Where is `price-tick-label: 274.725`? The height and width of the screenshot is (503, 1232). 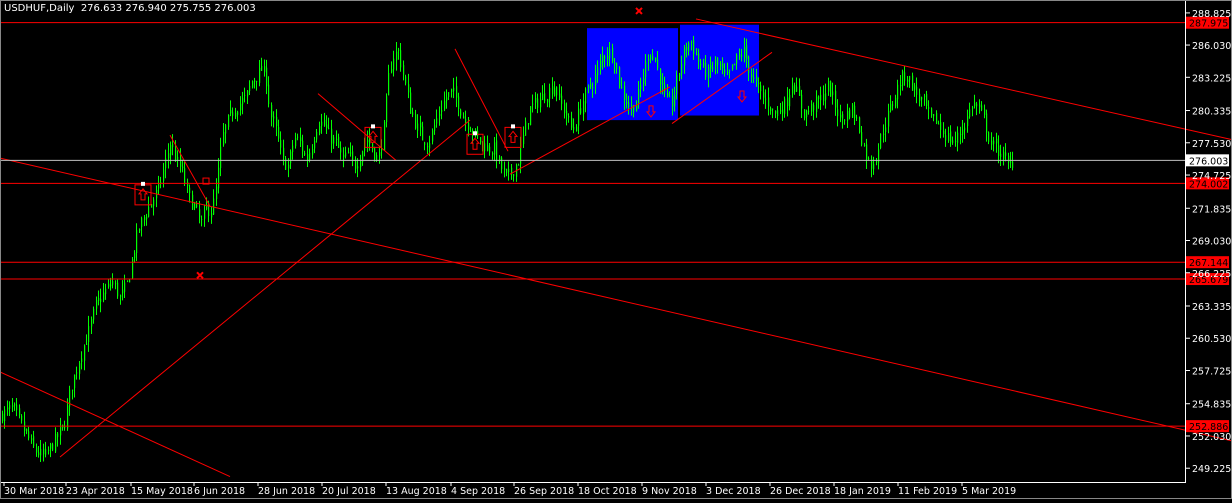 price-tick-label: 274.725 is located at coordinates (1211, 176).